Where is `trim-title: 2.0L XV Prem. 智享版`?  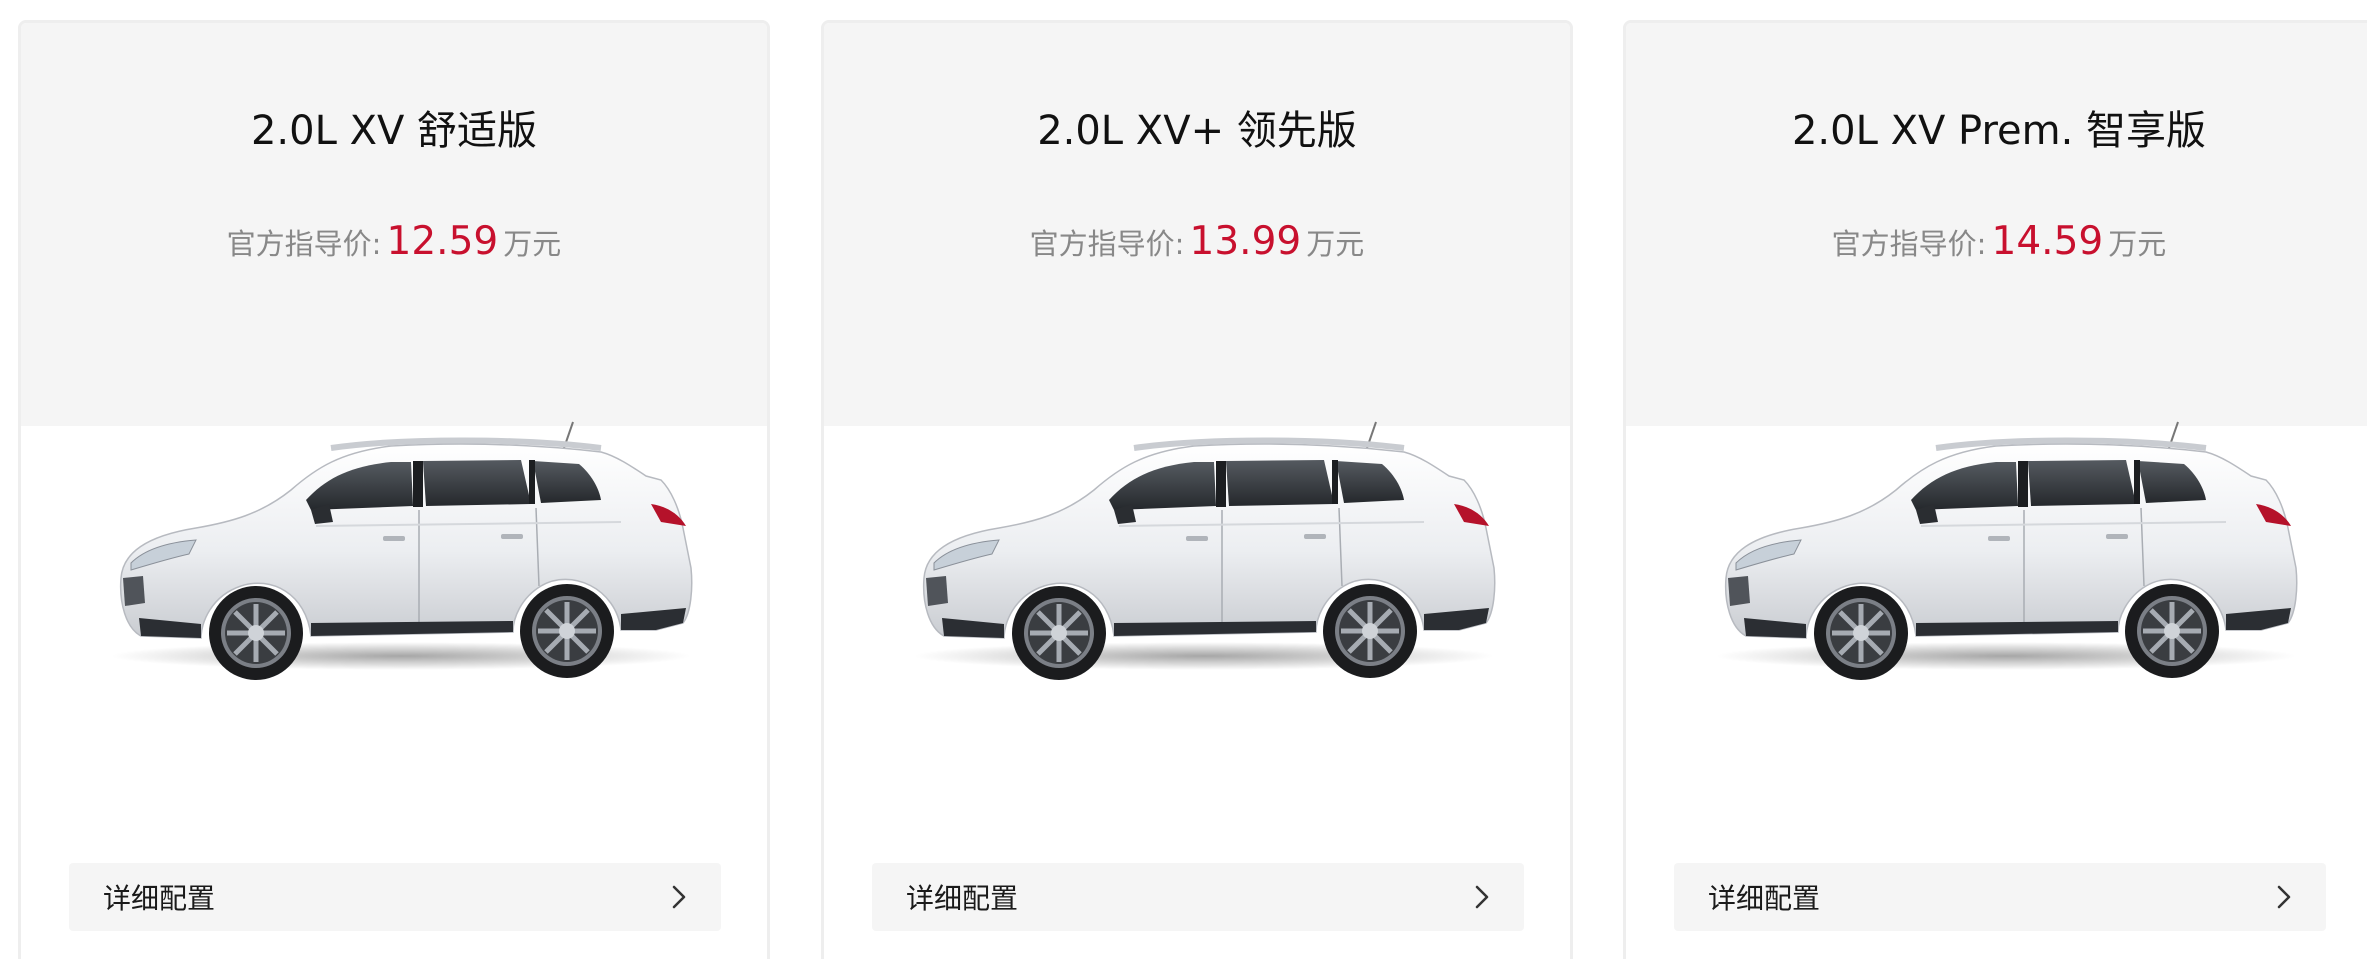
trim-title: 2.0L XV Prem. 智享版 is located at coordinates (1999, 131).